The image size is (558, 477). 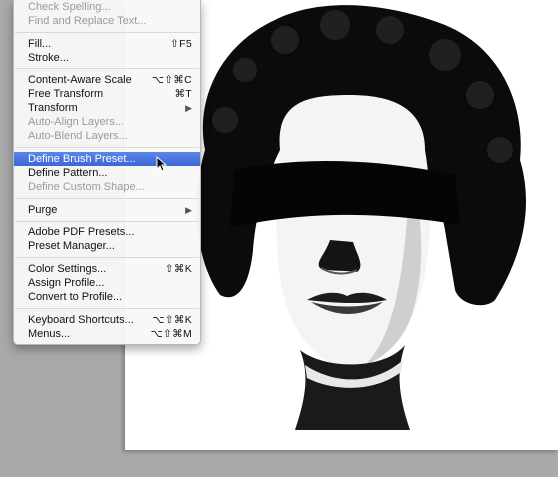 What do you see at coordinates (107, 80) in the screenshot?
I see `menu-item-content-aware-scale: Content-Aware Scale ⌥⇧⌘C` at bounding box center [107, 80].